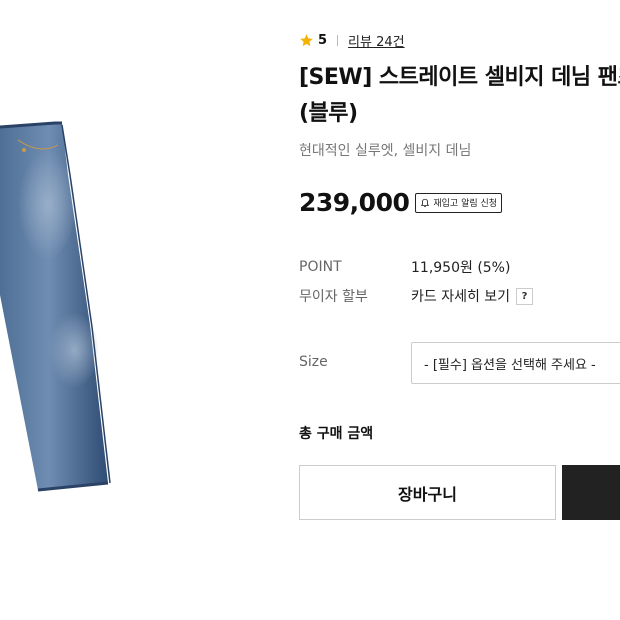 This screenshot has width=620, height=620. What do you see at coordinates (336, 434) in the screenshot?
I see `total-price-label: 총 구매 금액` at bounding box center [336, 434].